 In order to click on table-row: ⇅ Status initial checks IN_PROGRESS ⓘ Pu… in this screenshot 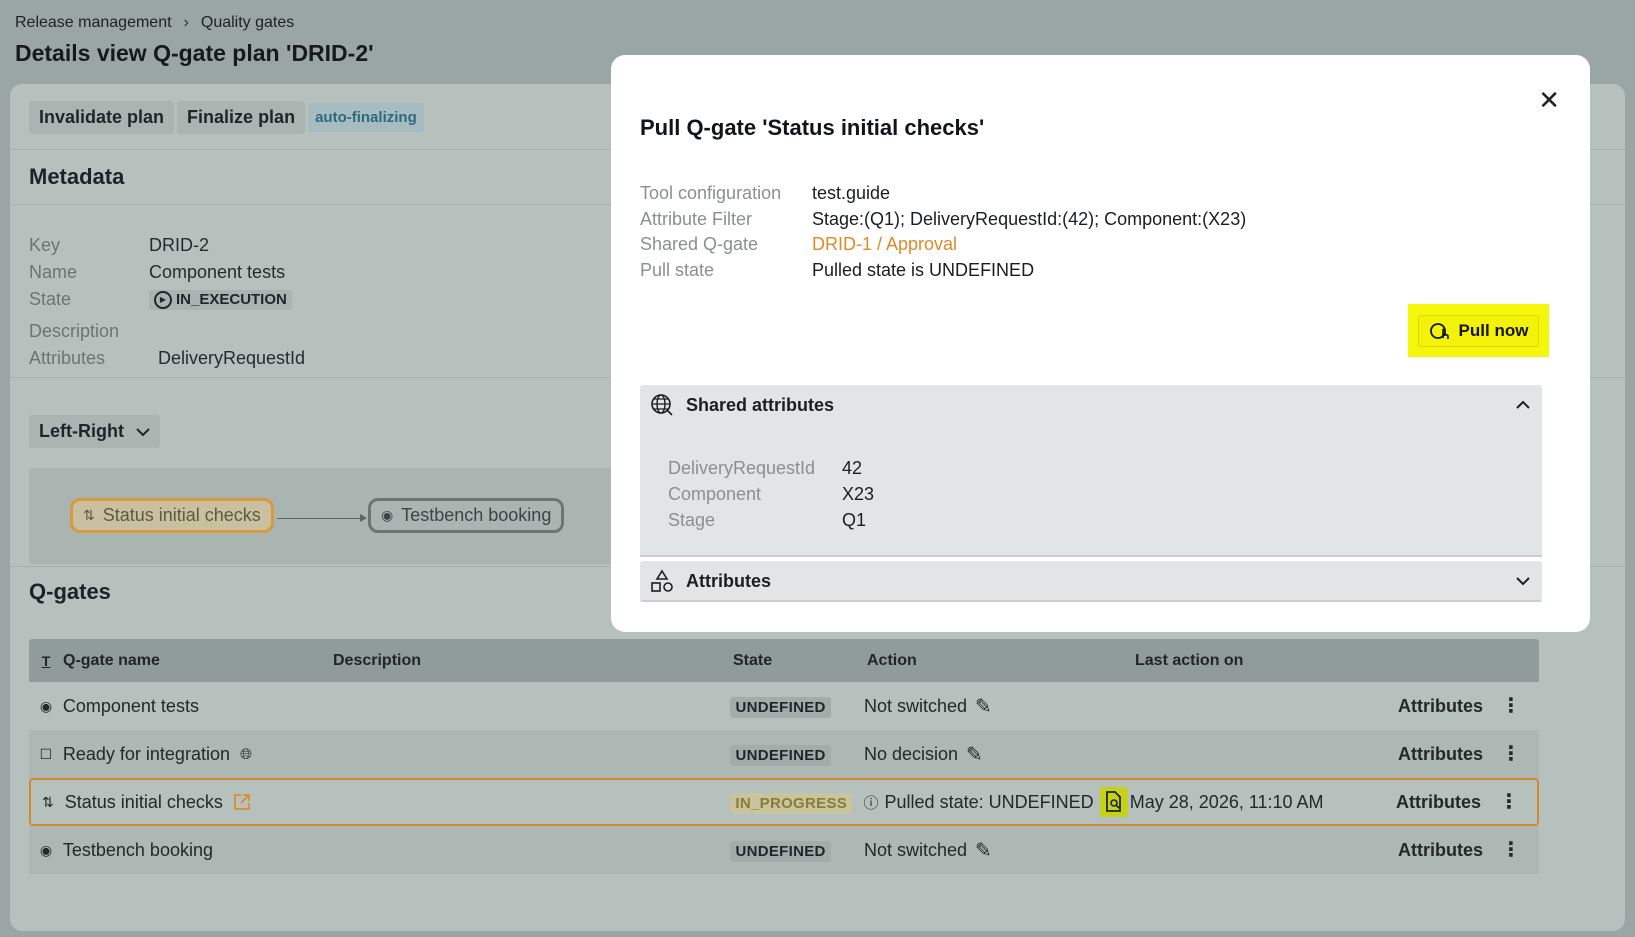, I will do `click(784, 802)`.